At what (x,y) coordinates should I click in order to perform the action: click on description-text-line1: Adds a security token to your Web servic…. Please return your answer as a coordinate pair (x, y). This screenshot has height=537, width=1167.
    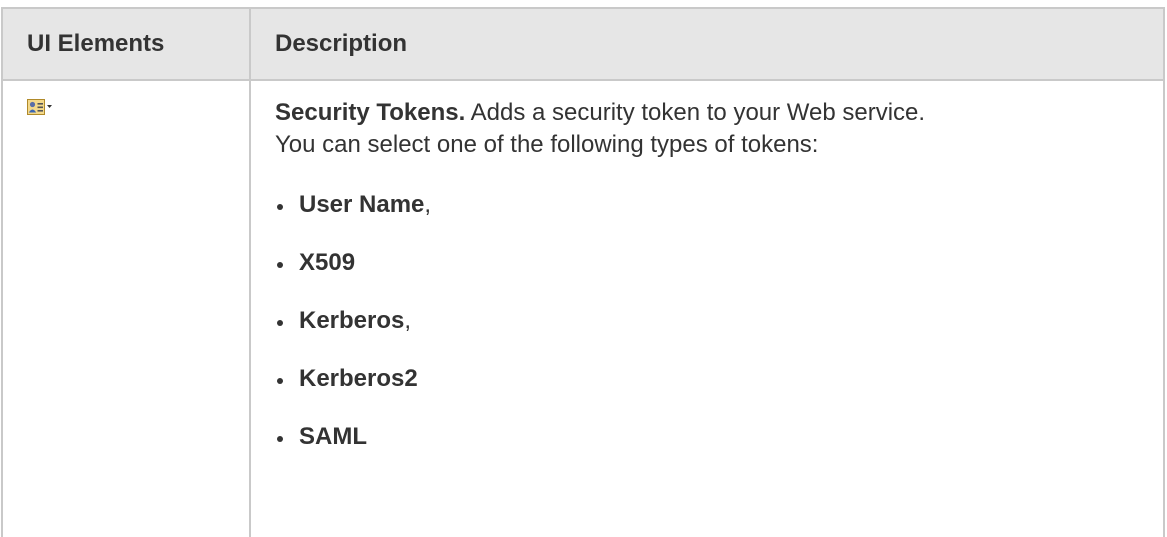
    Looking at the image, I should click on (695, 112).